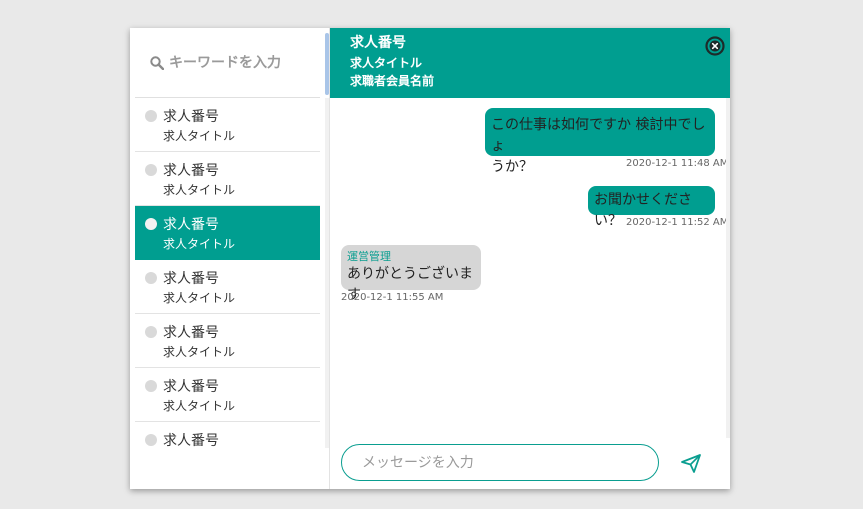 This screenshot has width=863, height=509. I want to click on message-bubble-outgoing: この仕事は如何ですか 検討中でしょ うか？, so click(600, 141).